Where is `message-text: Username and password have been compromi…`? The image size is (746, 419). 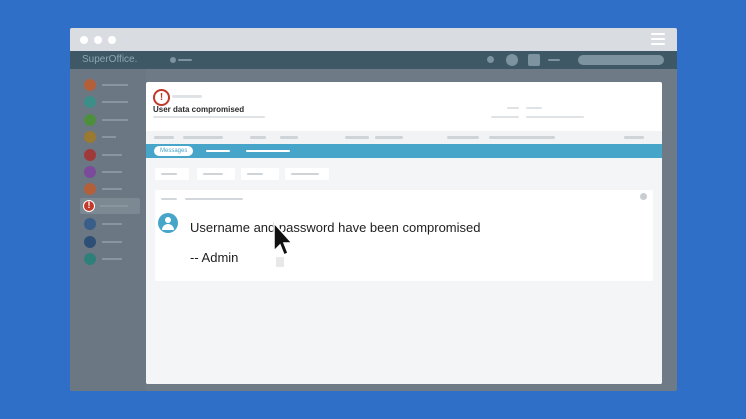
message-text: Username and password have been compromi… is located at coordinates (335, 227).